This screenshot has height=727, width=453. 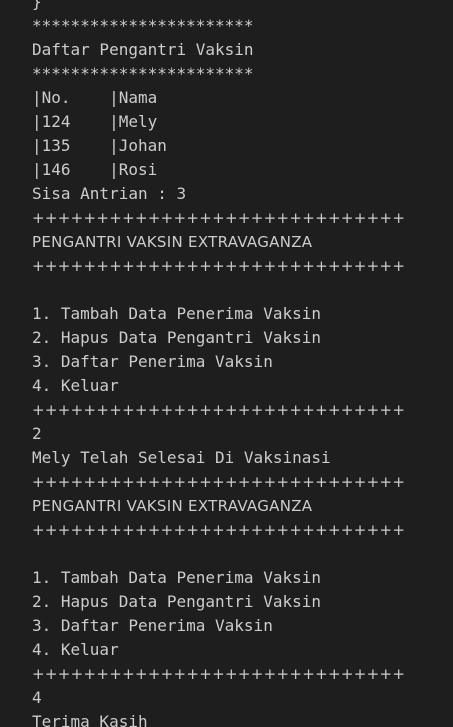 I want to click on queue-list-title: Daftar Pengantri Vaksin, so click(x=143, y=49).